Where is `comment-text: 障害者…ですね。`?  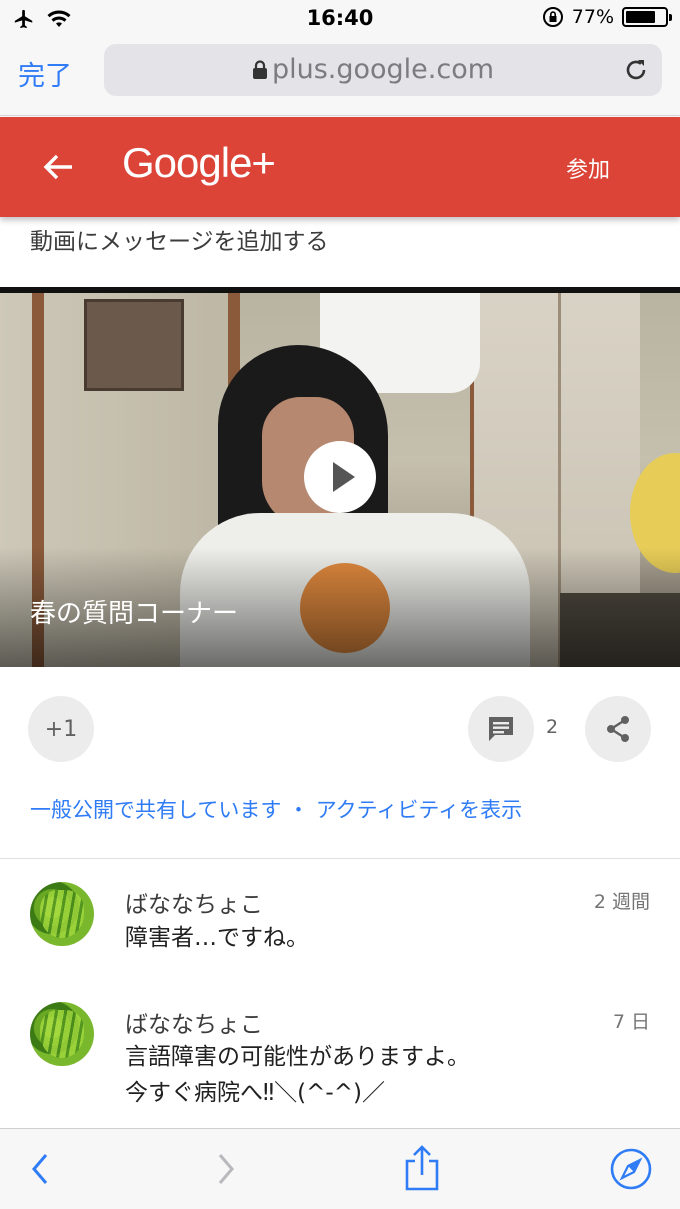
comment-text: 障害者…ですね。 is located at coordinates (217, 938).